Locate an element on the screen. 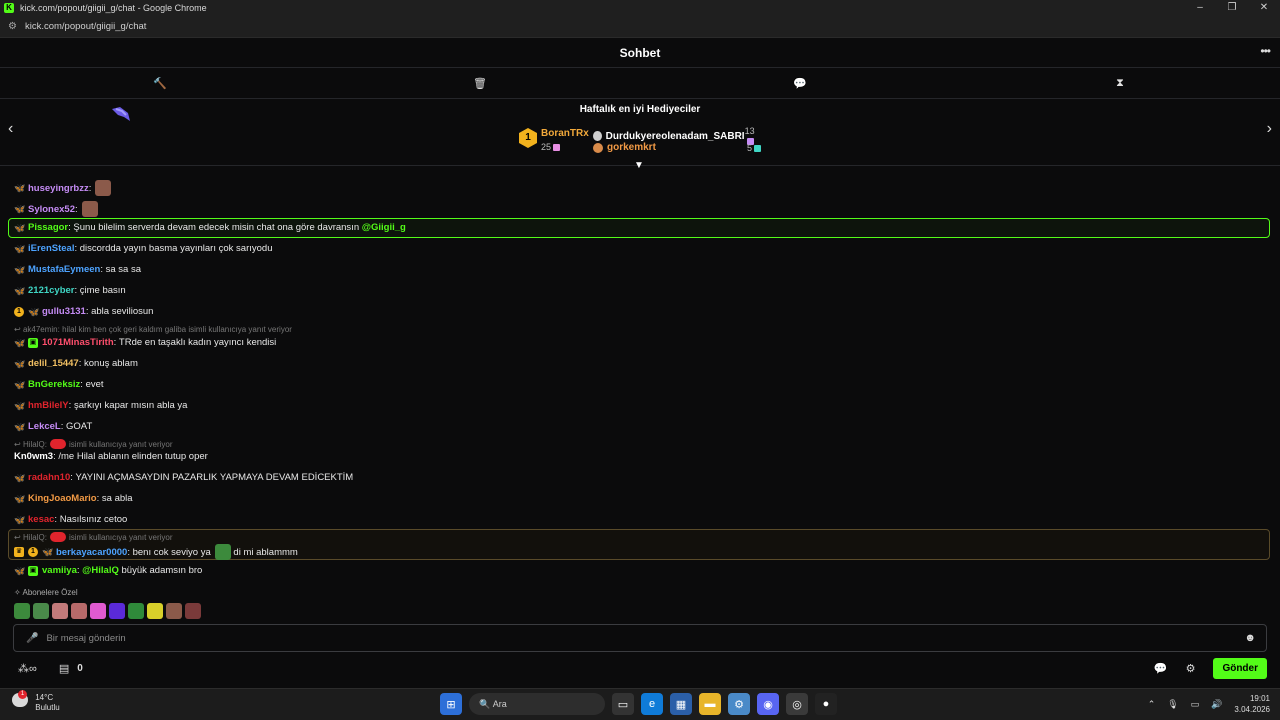  message-username: Kn0wm3 is located at coordinates (33, 456).